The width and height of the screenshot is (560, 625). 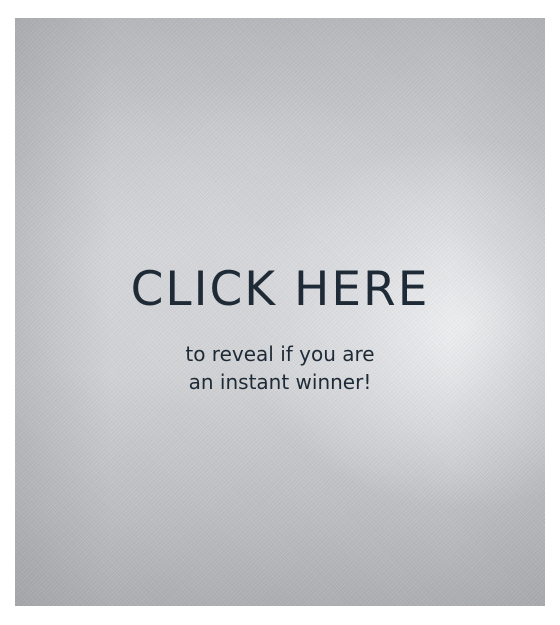 I want to click on click-here-headline: CLICK HERE, so click(x=280, y=289).